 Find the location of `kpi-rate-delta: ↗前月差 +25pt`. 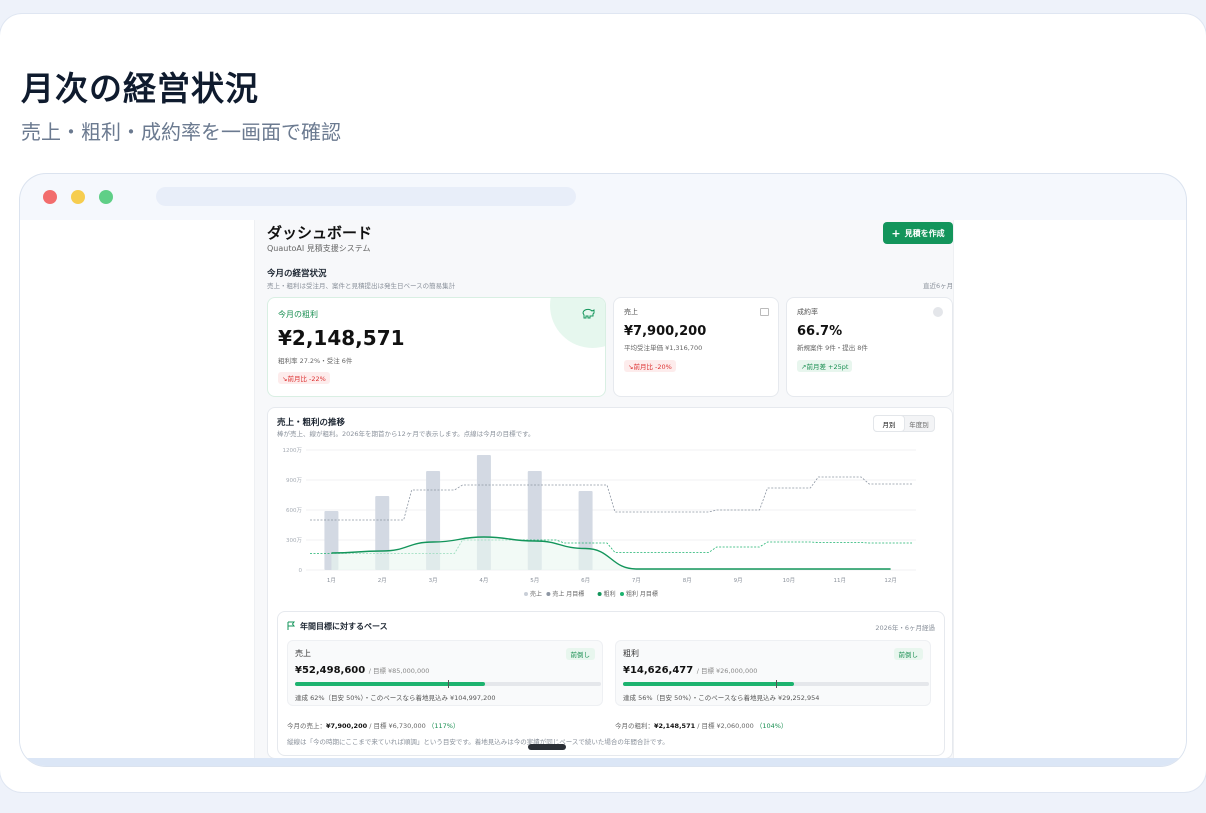

kpi-rate-delta: ↗前月差 +25pt is located at coordinates (825, 366).